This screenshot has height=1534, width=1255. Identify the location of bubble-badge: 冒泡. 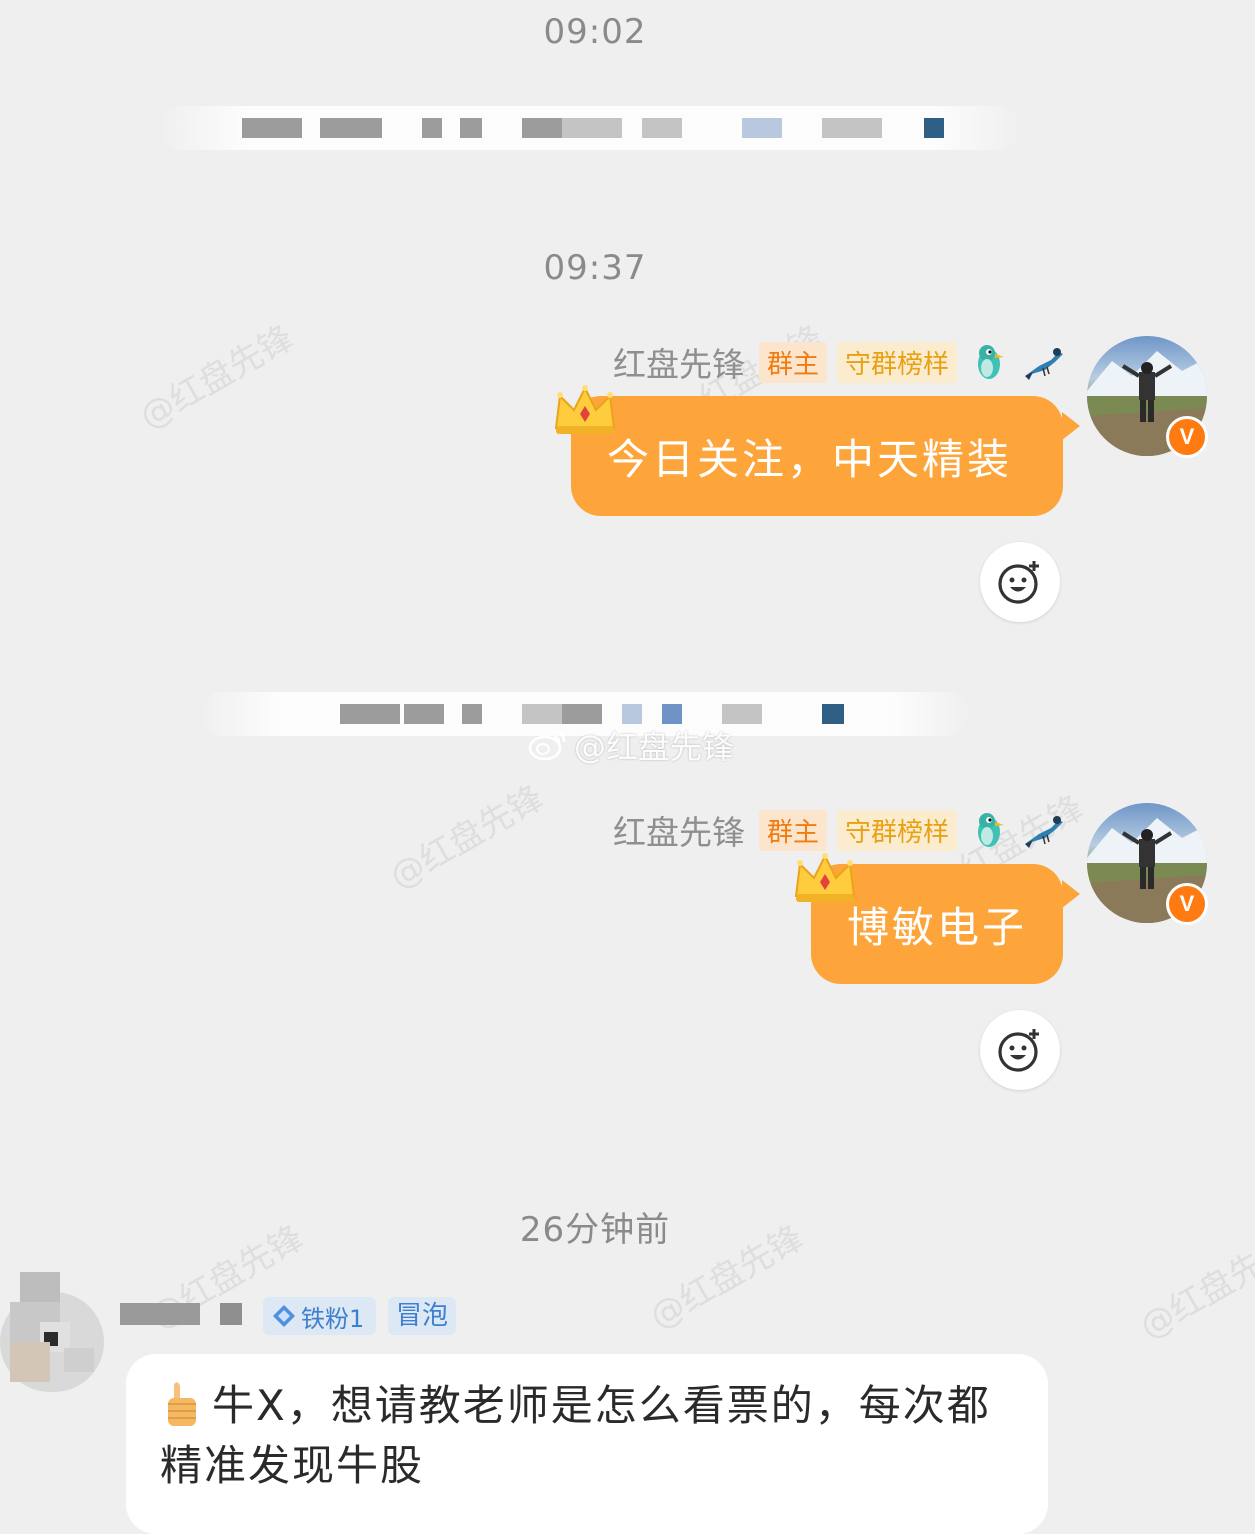
(422, 1316).